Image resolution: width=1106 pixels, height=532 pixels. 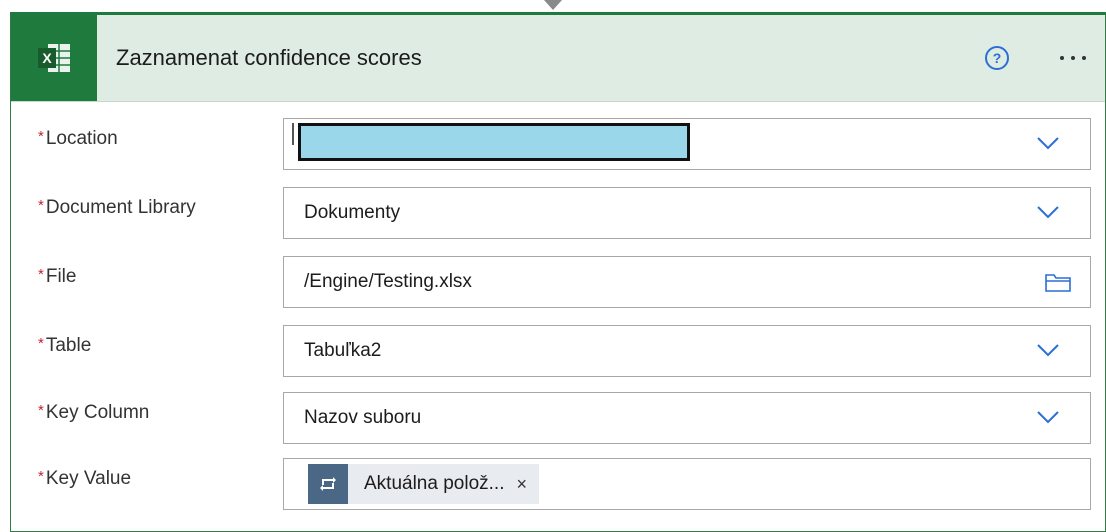 I want to click on document-library-label-text: Document Library, so click(x=120, y=207).